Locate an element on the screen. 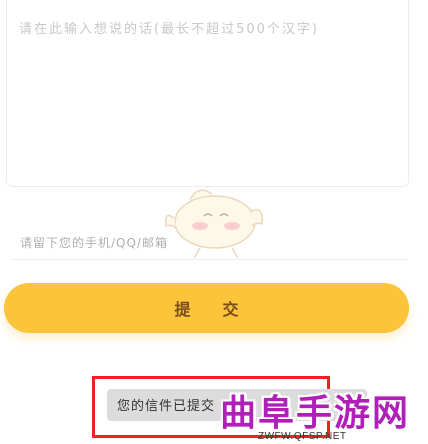  contact-input is located at coordinates (215, 243).